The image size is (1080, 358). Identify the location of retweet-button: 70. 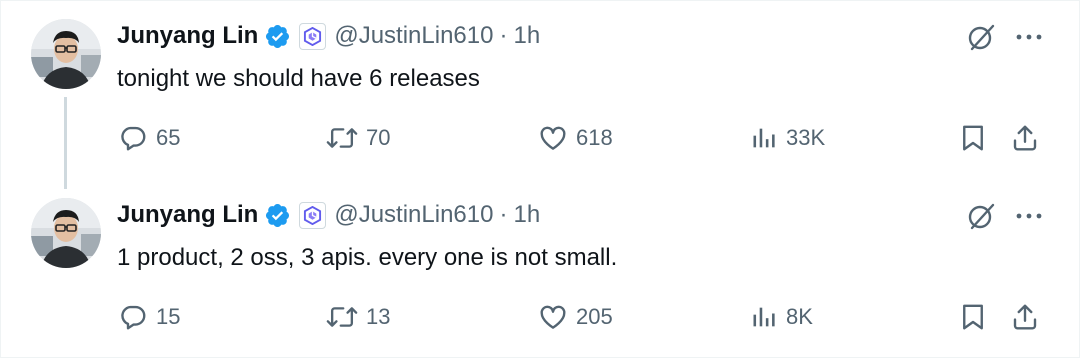
(358, 138).